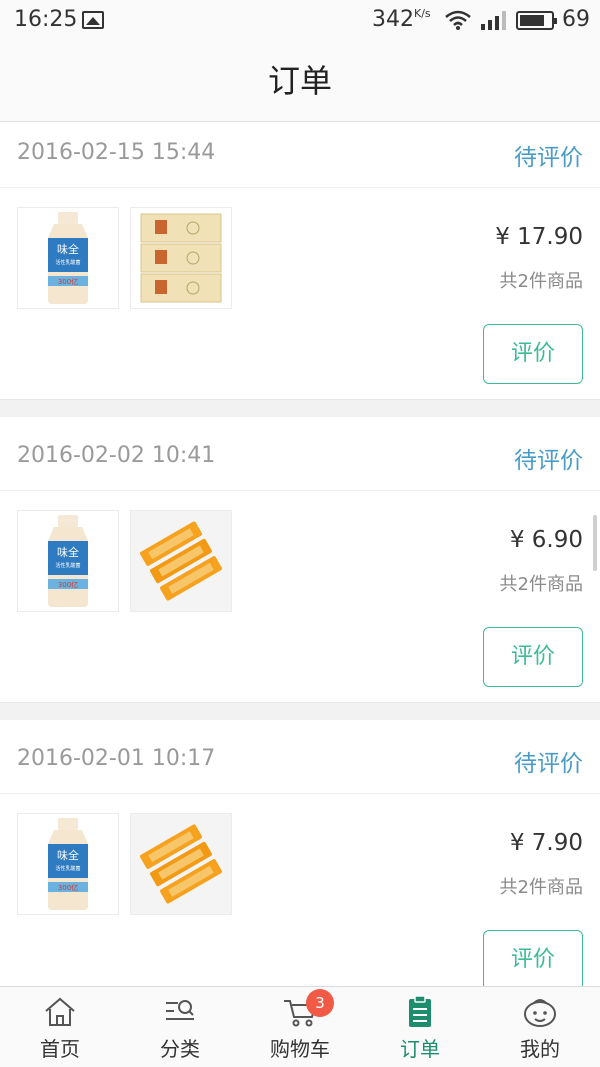 This screenshot has width=600, height=1067. What do you see at coordinates (422, 13) in the screenshot?
I see `network-speed-unit: K/s` at bounding box center [422, 13].